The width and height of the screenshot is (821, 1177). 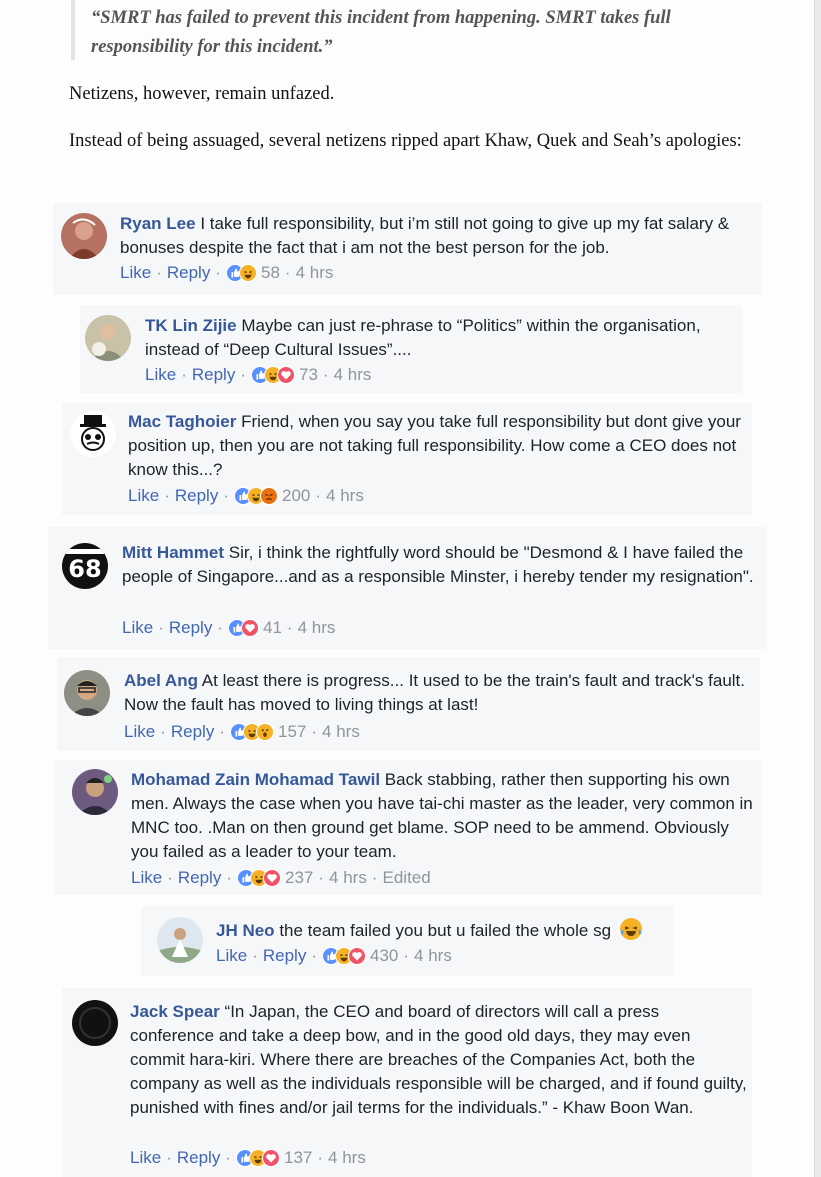 What do you see at coordinates (308, 374) in the screenshot?
I see `reaction-count: 73` at bounding box center [308, 374].